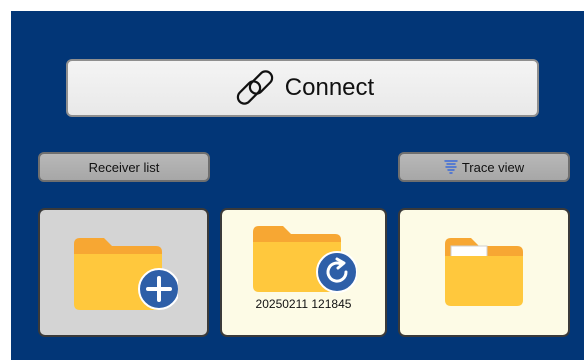  I want to click on connect-label: Connect, so click(329, 87).